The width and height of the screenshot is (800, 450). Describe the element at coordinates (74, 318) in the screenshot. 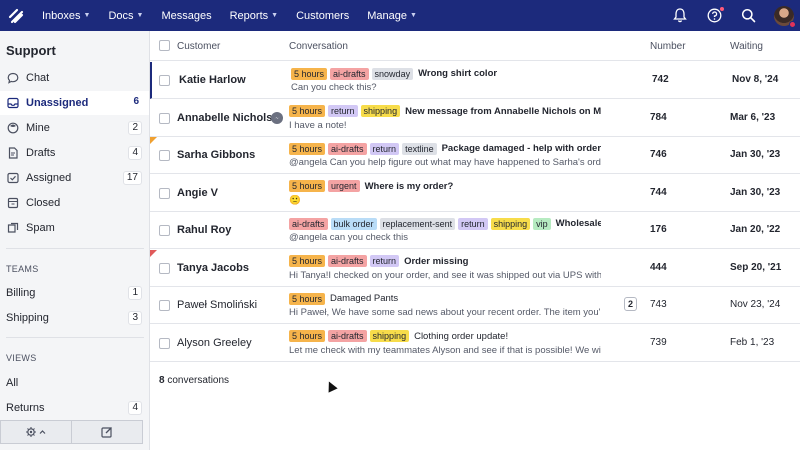

I see `sidebar-item-shipping: Shipping 3` at that location.